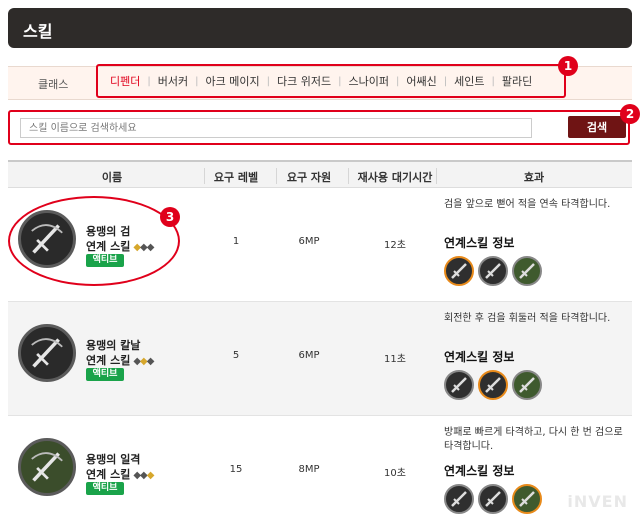 The image size is (640, 519). Describe the element at coordinates (395, 177) in the screenshot. I see `column-header-cooldown: 재사용 대기시간` at that location.